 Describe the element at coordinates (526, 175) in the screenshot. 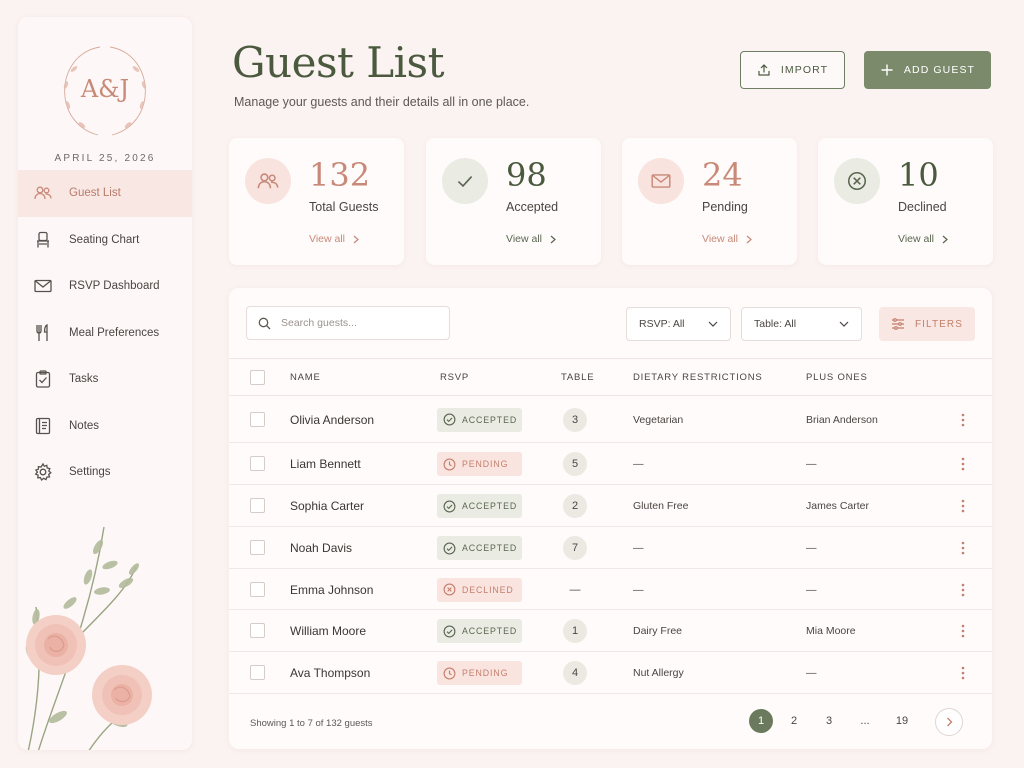

I see `stat-value: 98` at that location.